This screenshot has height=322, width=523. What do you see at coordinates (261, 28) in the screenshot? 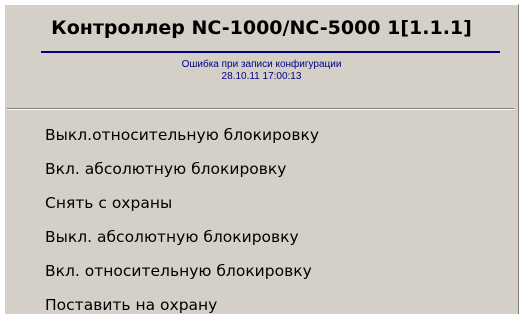
I see `device-title: Контроллер NC-1000/NC-5000 1[1.1.1]` at bounding box center [261, 28].